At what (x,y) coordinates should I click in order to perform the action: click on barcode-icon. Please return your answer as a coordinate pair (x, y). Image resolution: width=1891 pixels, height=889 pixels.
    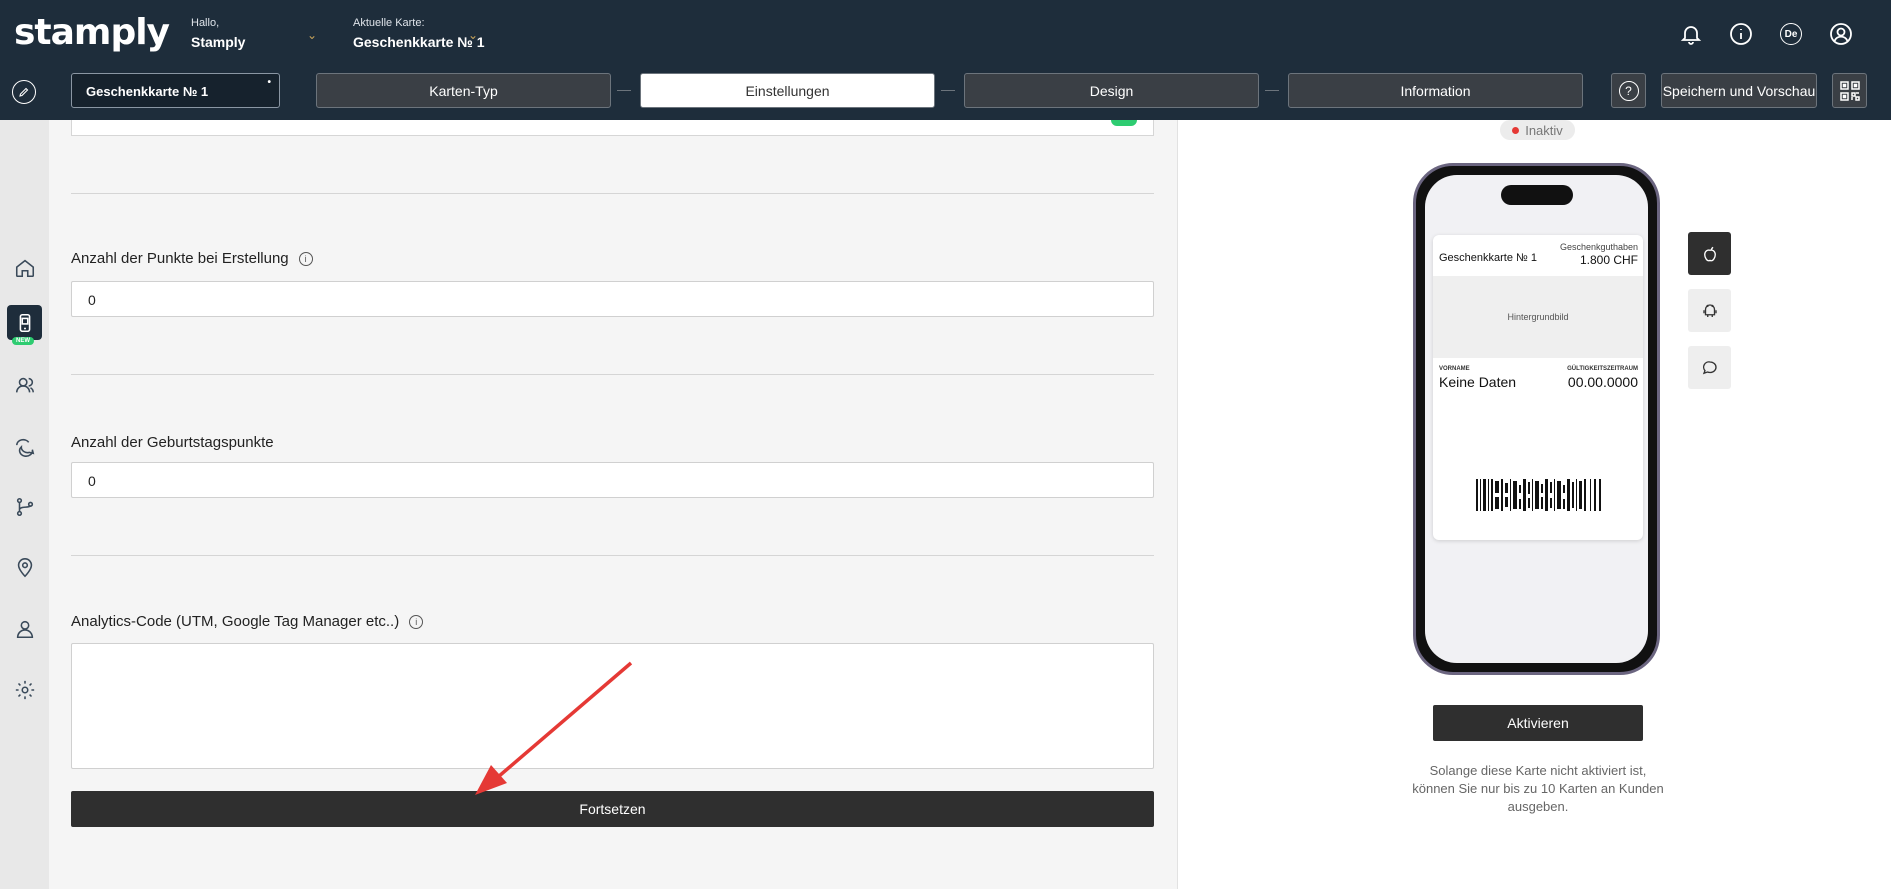
    Looking at the image, I should click on (1538, 495).